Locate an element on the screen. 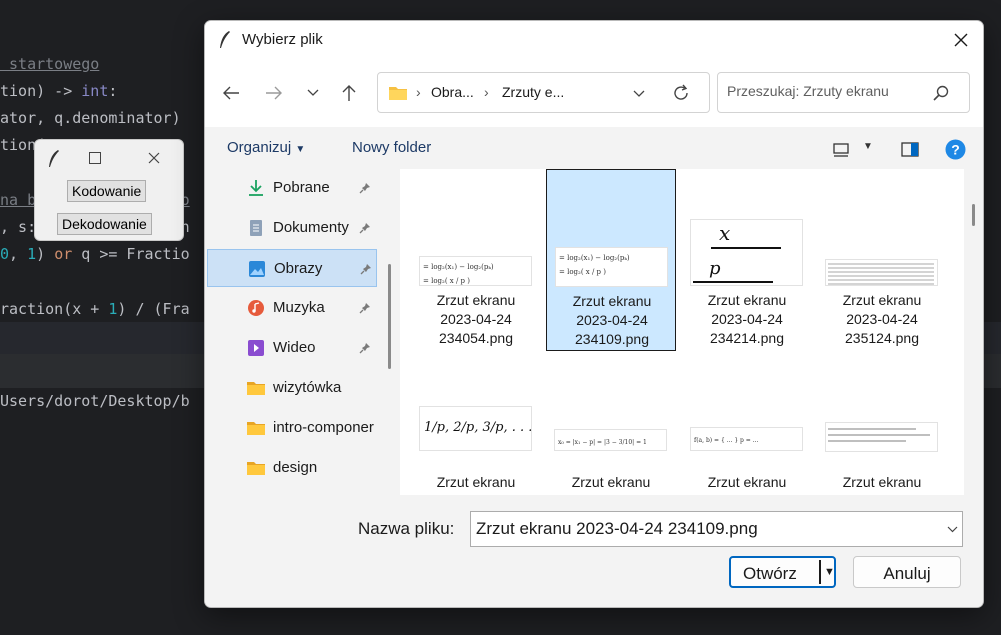 The height and width of the screenshot is (635, 1001). file-name-line3: 235124.png is located at coordinates (882, 338).